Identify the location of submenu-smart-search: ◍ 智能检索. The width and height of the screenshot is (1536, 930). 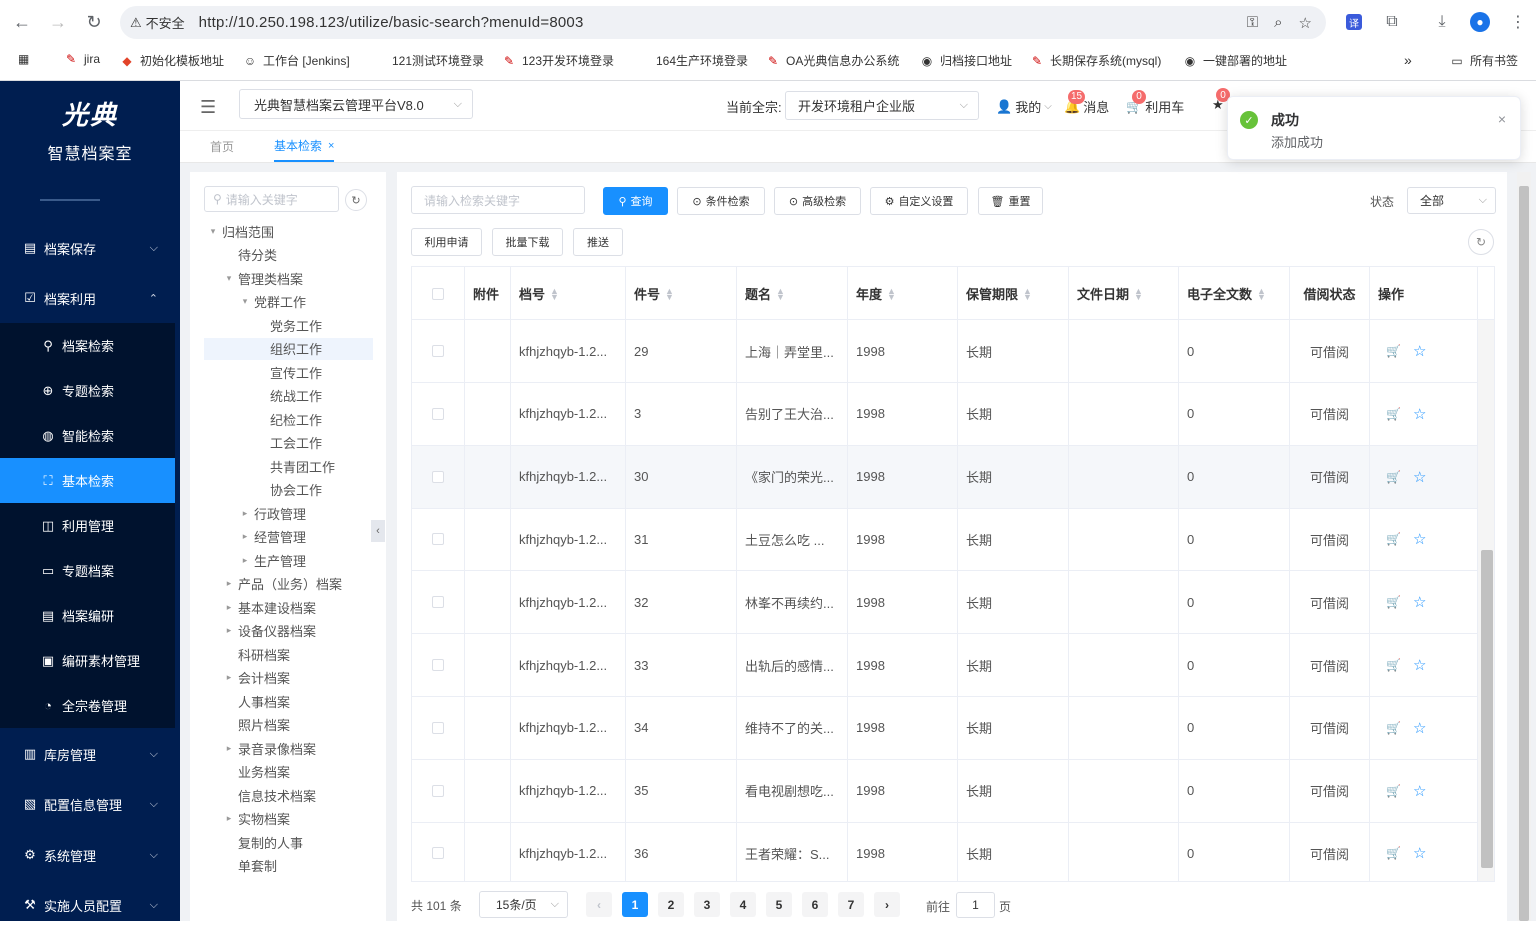
(87, 435).